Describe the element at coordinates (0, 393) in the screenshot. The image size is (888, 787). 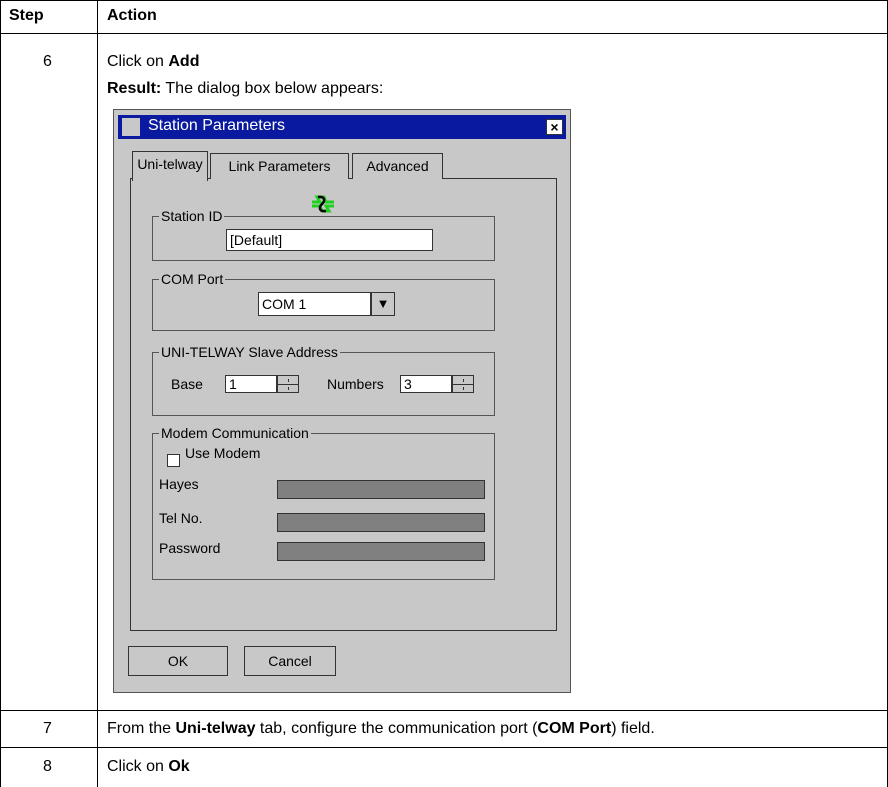
I see `table-border-left` at that location.